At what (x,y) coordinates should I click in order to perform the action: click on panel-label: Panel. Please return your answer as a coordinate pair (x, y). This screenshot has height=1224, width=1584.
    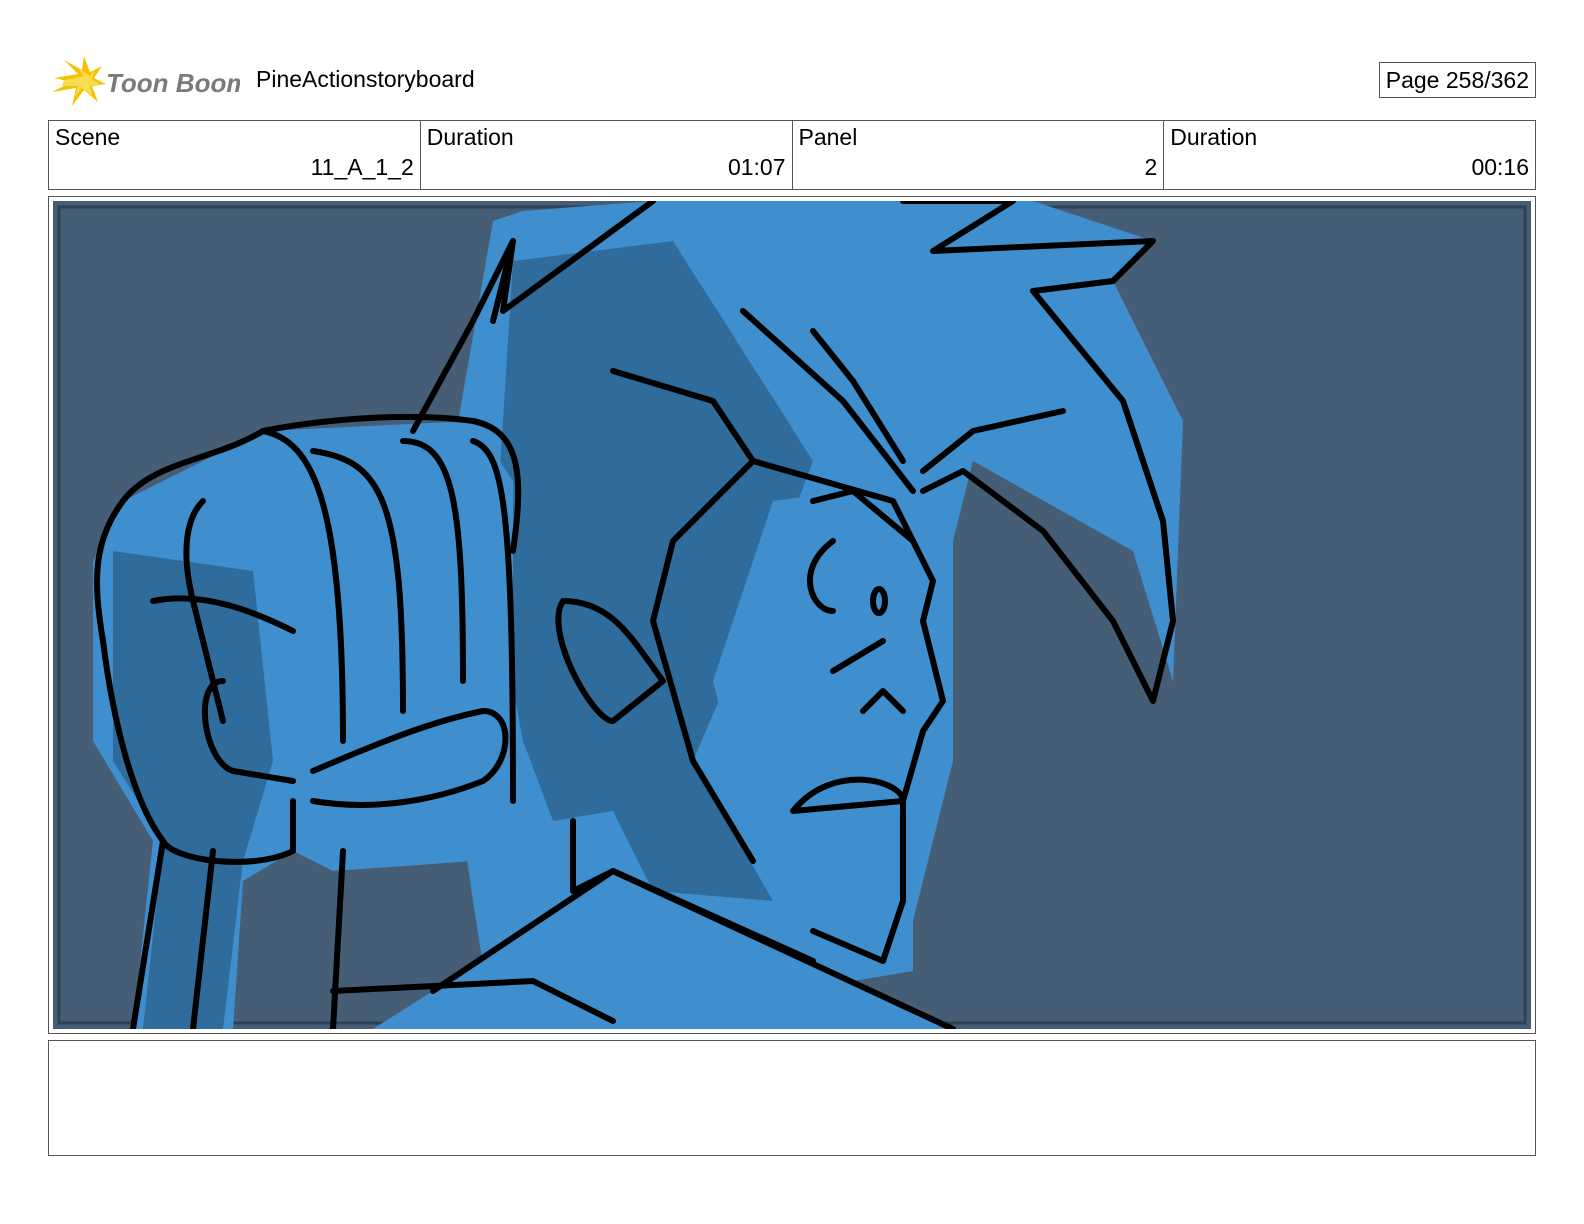
    Looking at the image, I should click on (828, 137).